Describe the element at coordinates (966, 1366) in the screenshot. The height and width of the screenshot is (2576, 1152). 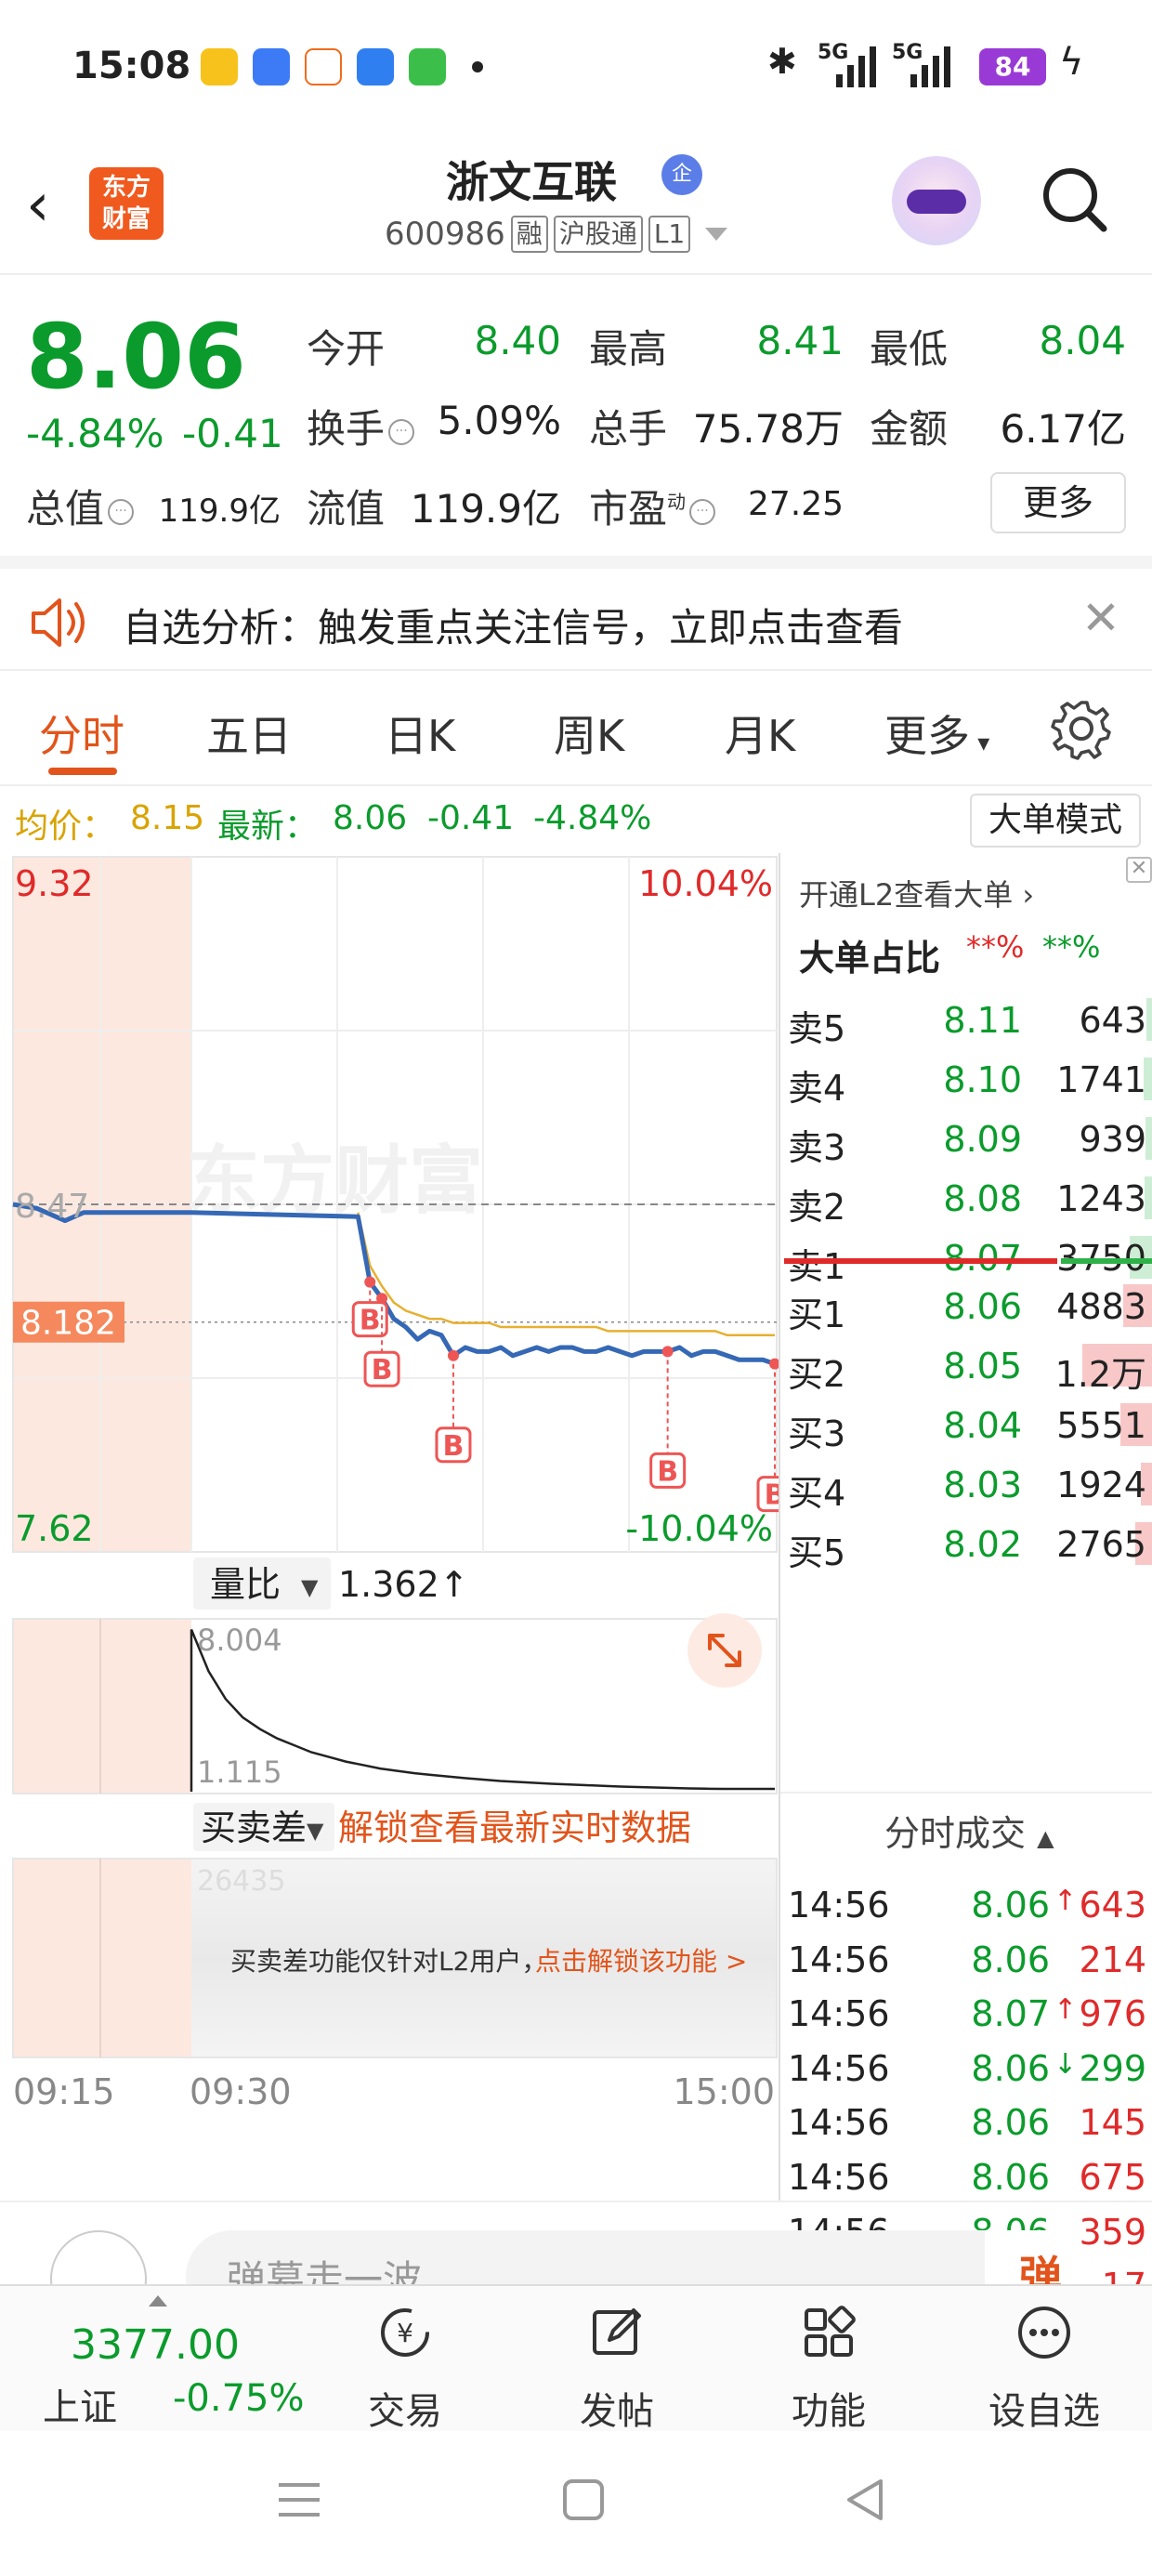
I see `bid-level-2: 买2 8.05 1.2万` at that location.